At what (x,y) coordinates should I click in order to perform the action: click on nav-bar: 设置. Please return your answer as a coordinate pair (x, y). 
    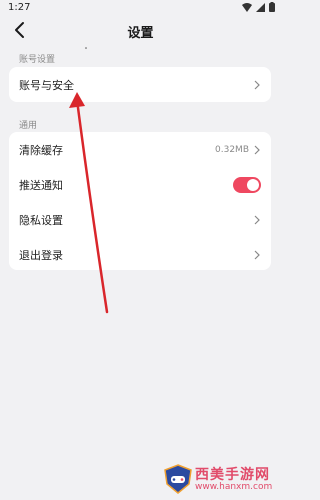
    Looking at the image, I should click on (140, 31).